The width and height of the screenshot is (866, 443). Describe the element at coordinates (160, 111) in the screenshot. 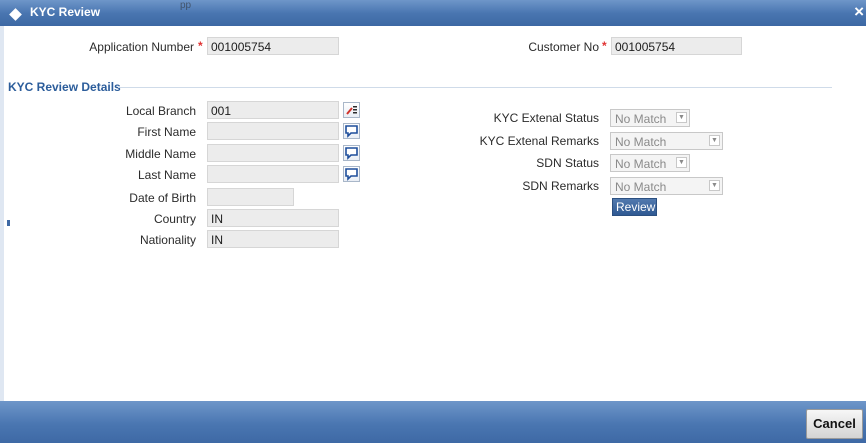

I see `local-branch-label: Local Branch` at that location.